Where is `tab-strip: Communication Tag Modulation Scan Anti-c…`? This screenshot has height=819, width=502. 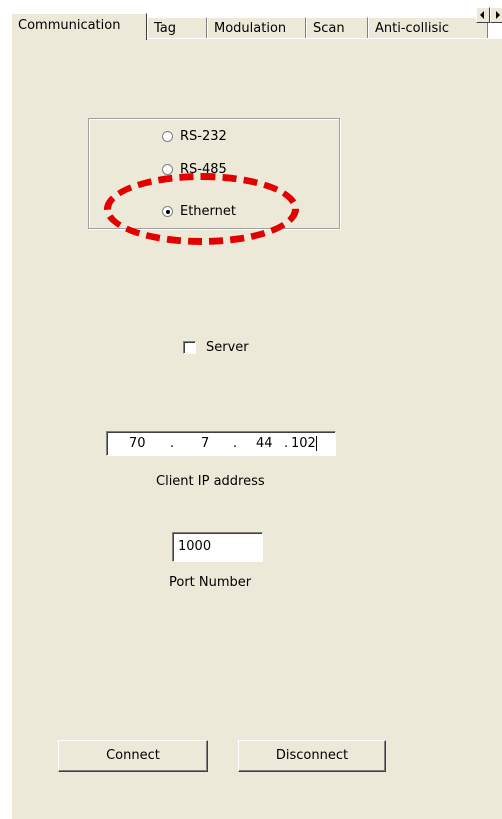
tab-strip: Communication Tag Modulation Scan Anti-c… is located at coordinates (256, 26).